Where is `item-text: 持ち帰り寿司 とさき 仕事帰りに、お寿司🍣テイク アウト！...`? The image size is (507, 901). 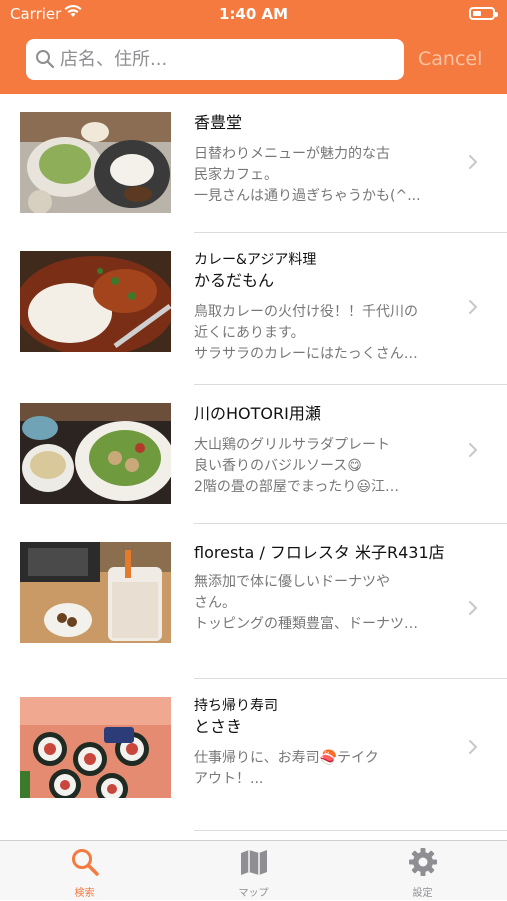 item-text: 持ち帰り寿司 とさき 仕事帰りに、お寿司🍣テイク アウト！... is located at coordinates (325, 743).